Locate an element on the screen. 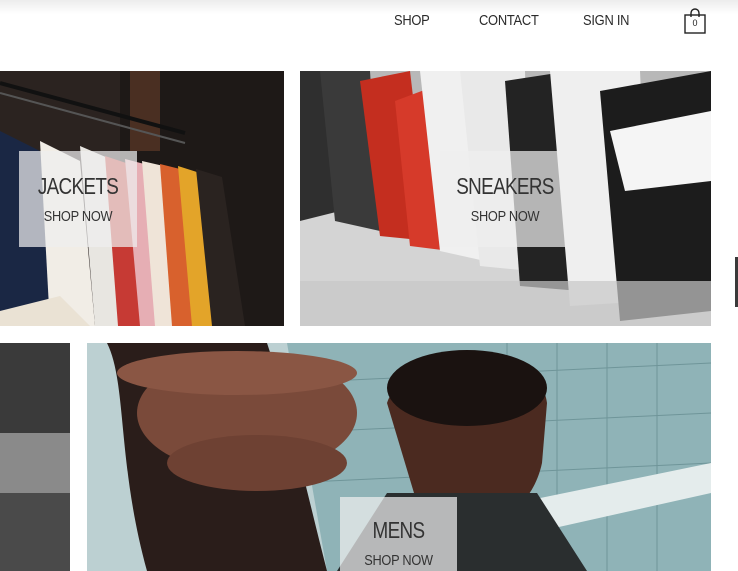 Image resolution: width=738 pixels, height=571 pixels. nav-contact-link: CONTACT is located at coordinates (509, 20).